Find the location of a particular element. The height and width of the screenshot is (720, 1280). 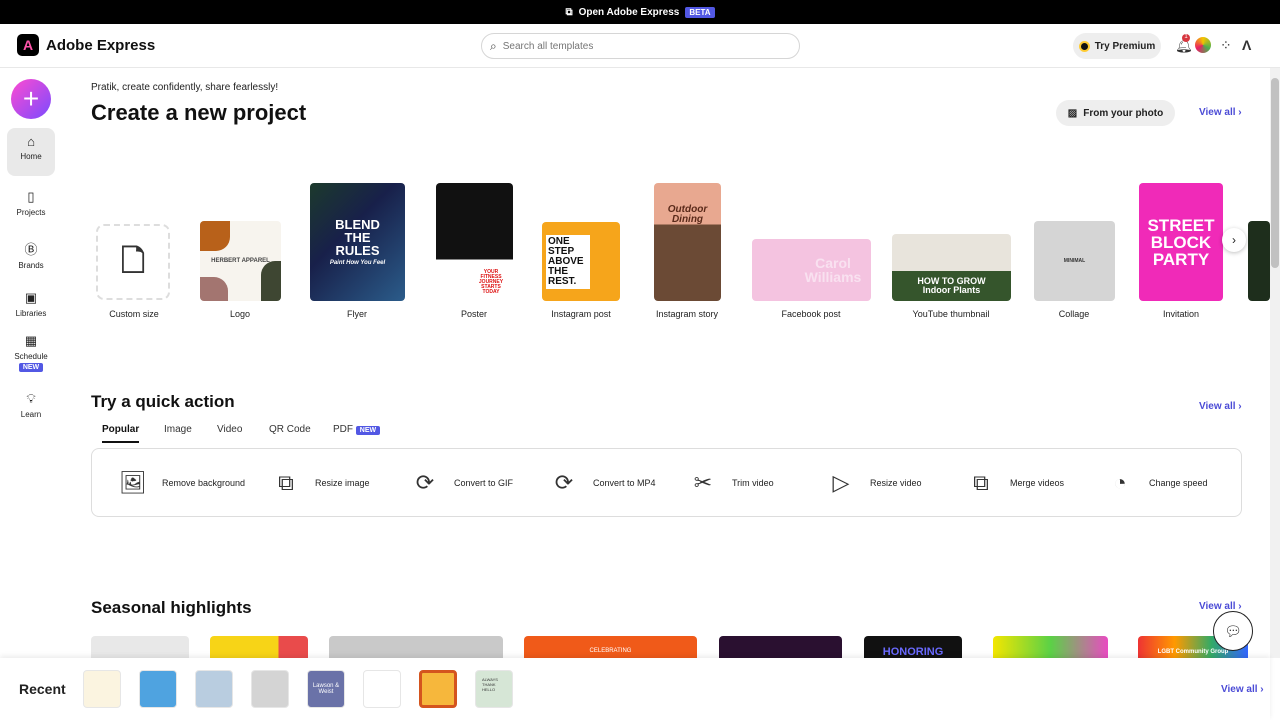

youtube-thumbnail-template-card: HOW TO GROW Indoor Plants is located at coordinates (951, 267).